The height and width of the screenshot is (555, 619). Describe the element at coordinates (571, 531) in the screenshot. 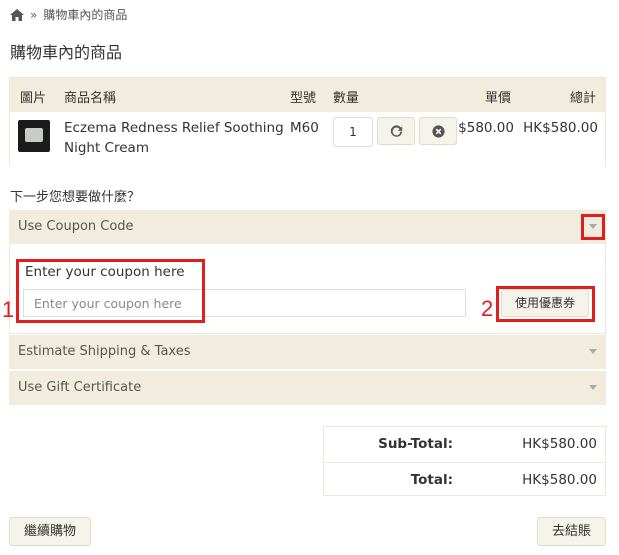

I see `checkout-button: 去結賬` at that location.